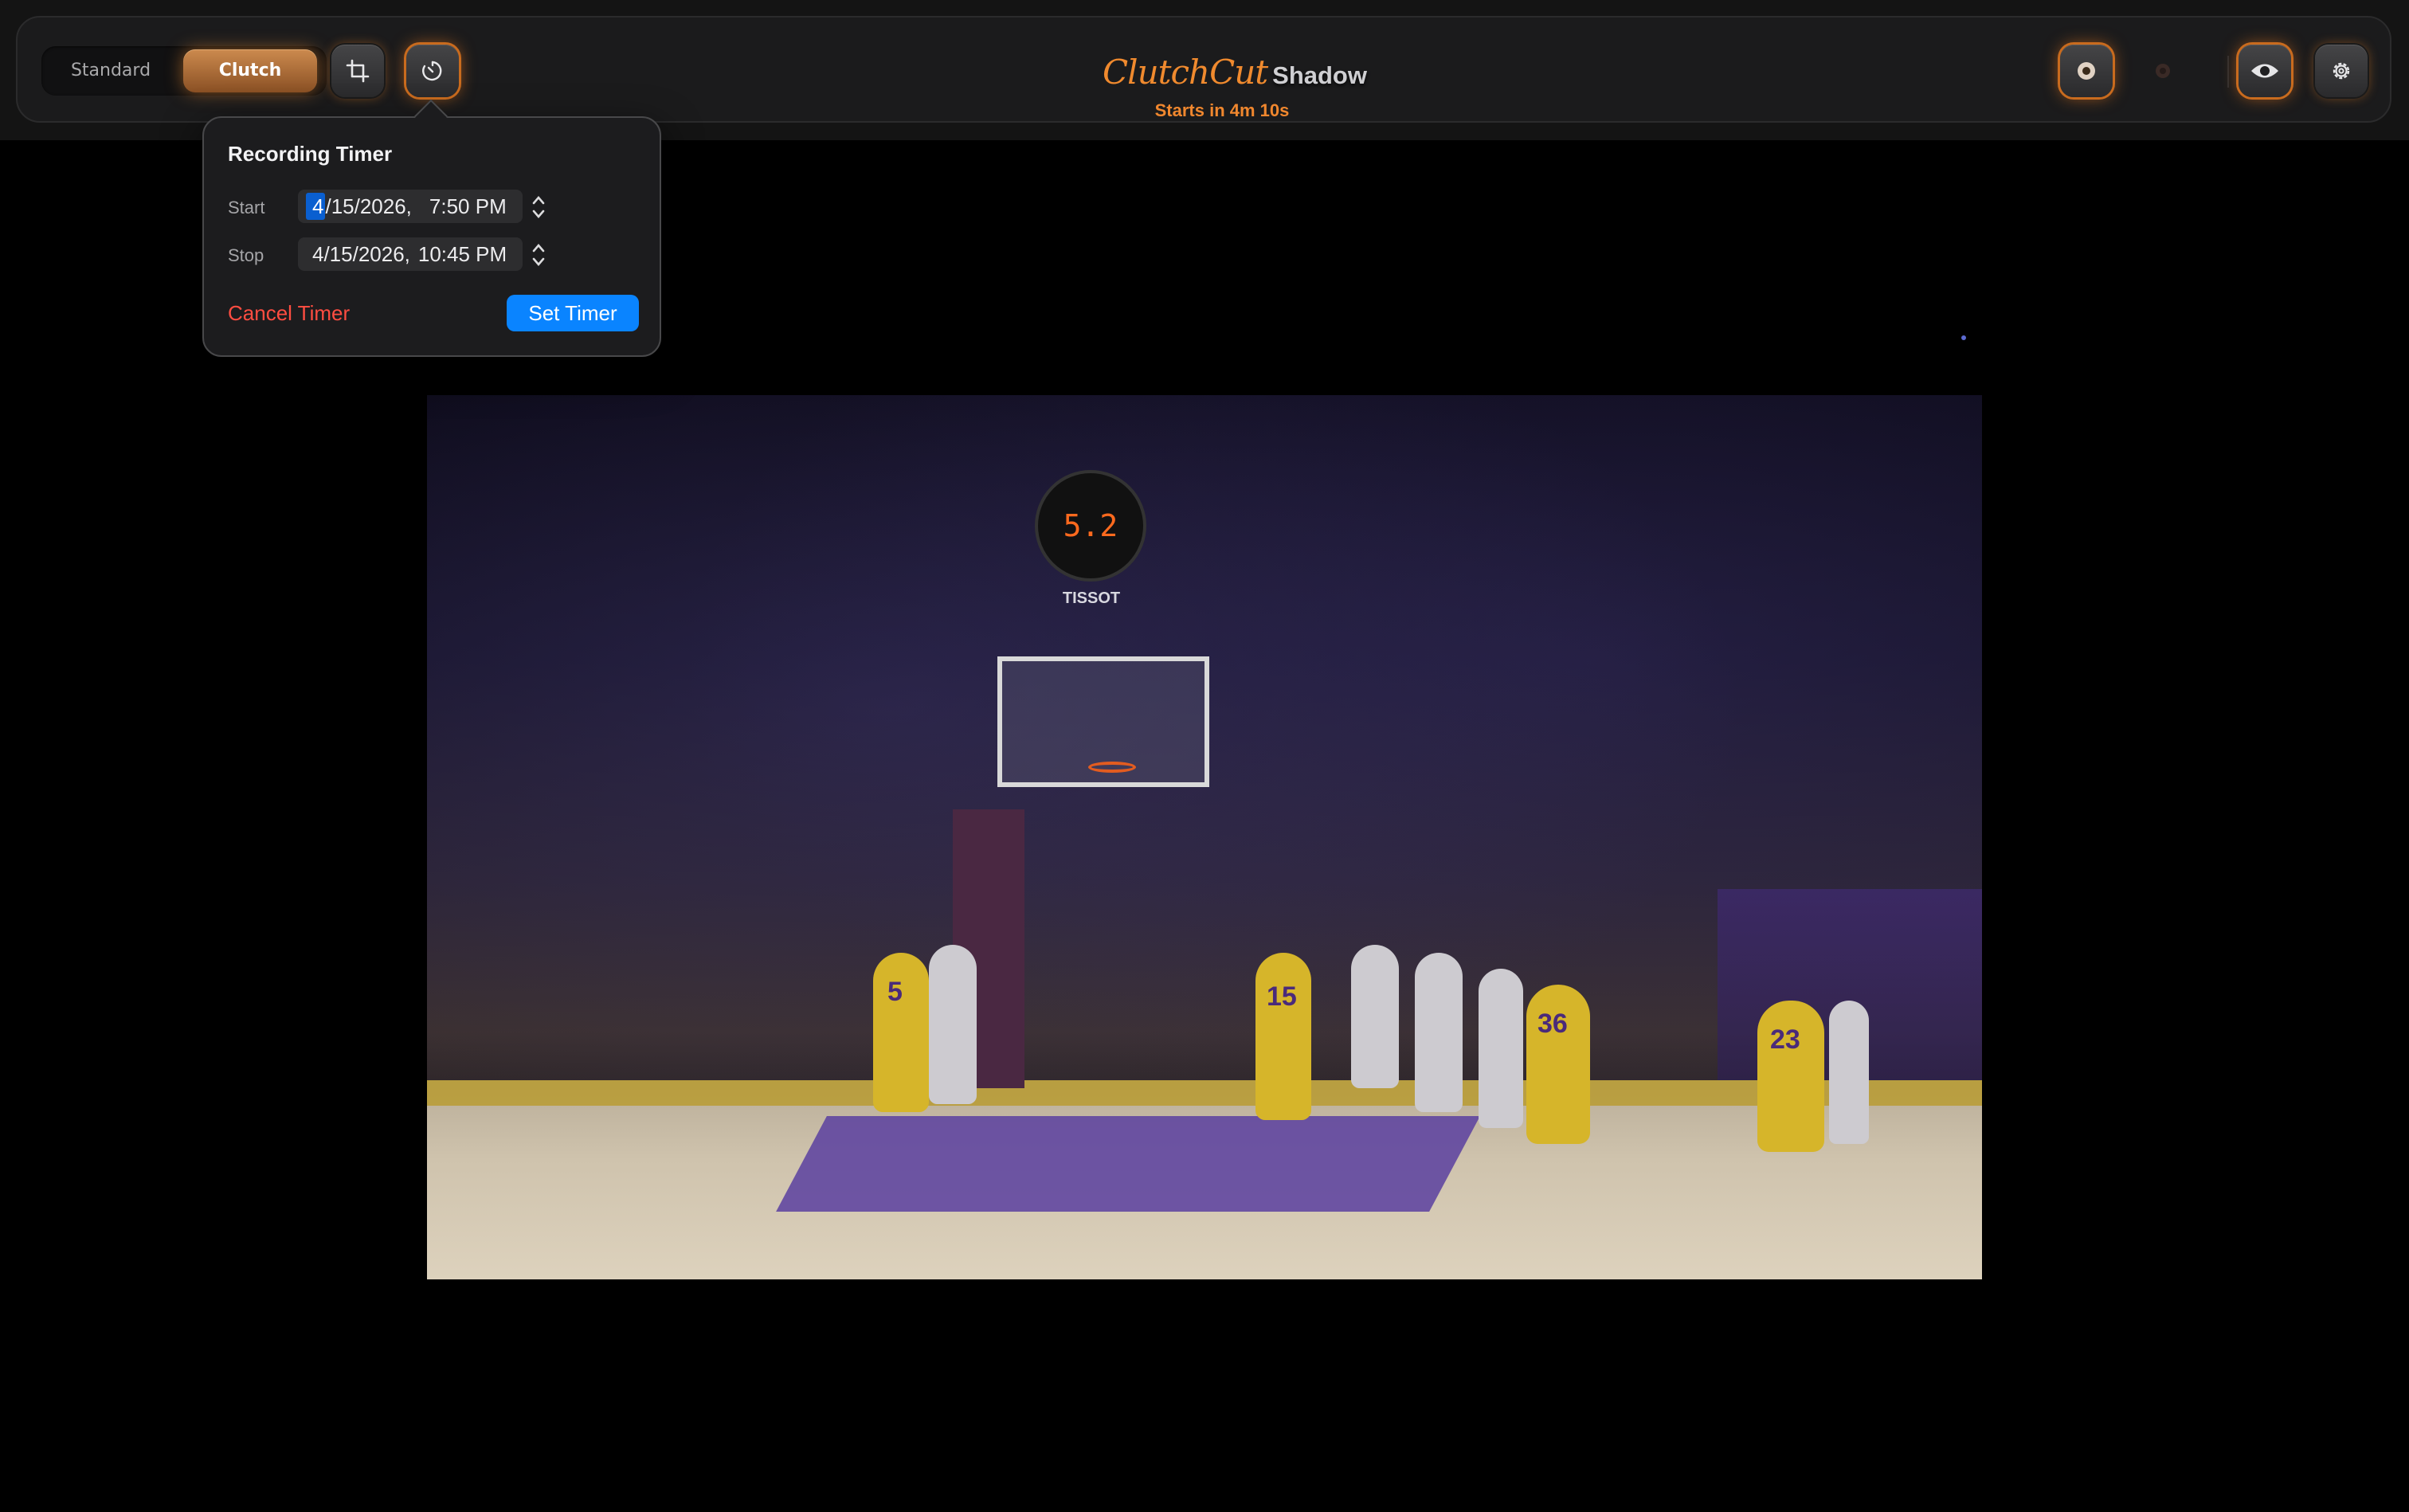 This screenshot has height=1512, width=2409. I want to click on mode-clutch-button: Clutch, so click(250, 70).